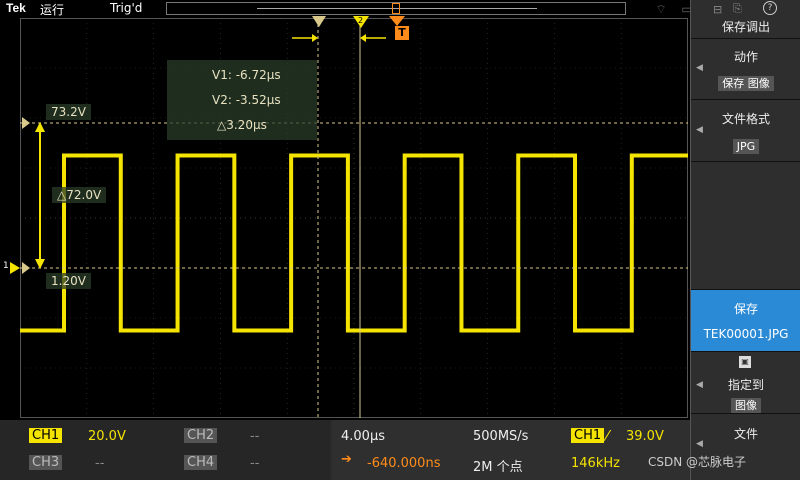 This screenshot has height=480, width=800. What do you see at coordinates (770, 8) in the screenshot?
I see `help-icon: ?` at bounding box center [770, 8].